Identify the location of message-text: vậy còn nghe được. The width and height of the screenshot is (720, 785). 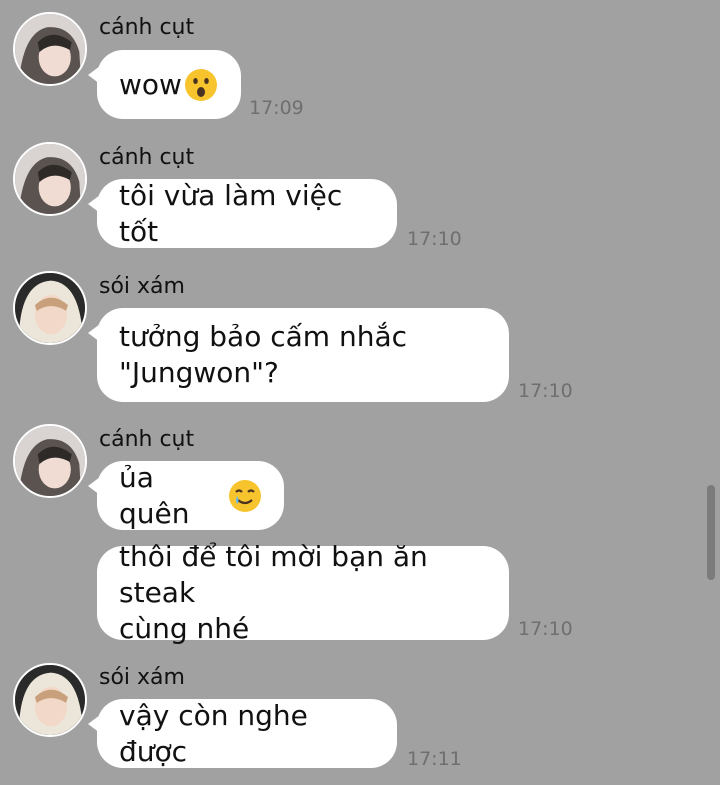
(213, 733).